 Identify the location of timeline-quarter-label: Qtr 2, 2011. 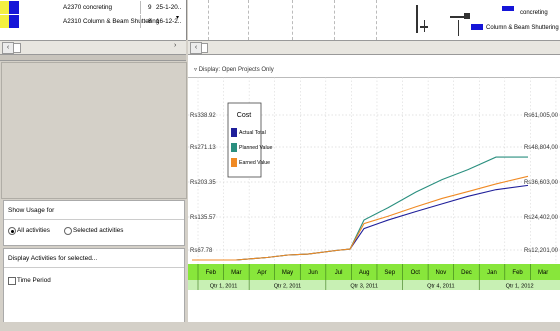
(288, 287).